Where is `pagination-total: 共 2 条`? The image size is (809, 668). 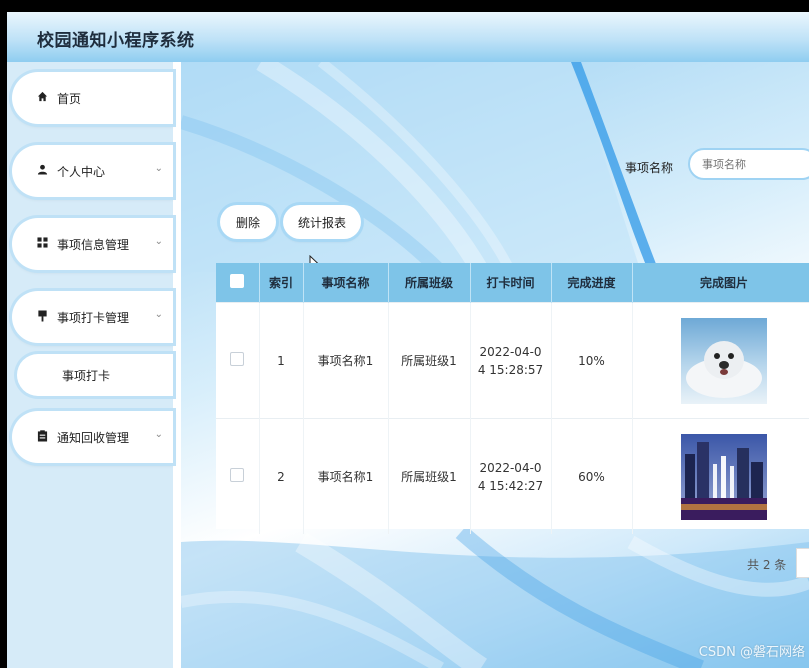 pagination-total: 共 2 条 is located at coordinates (767, 565).